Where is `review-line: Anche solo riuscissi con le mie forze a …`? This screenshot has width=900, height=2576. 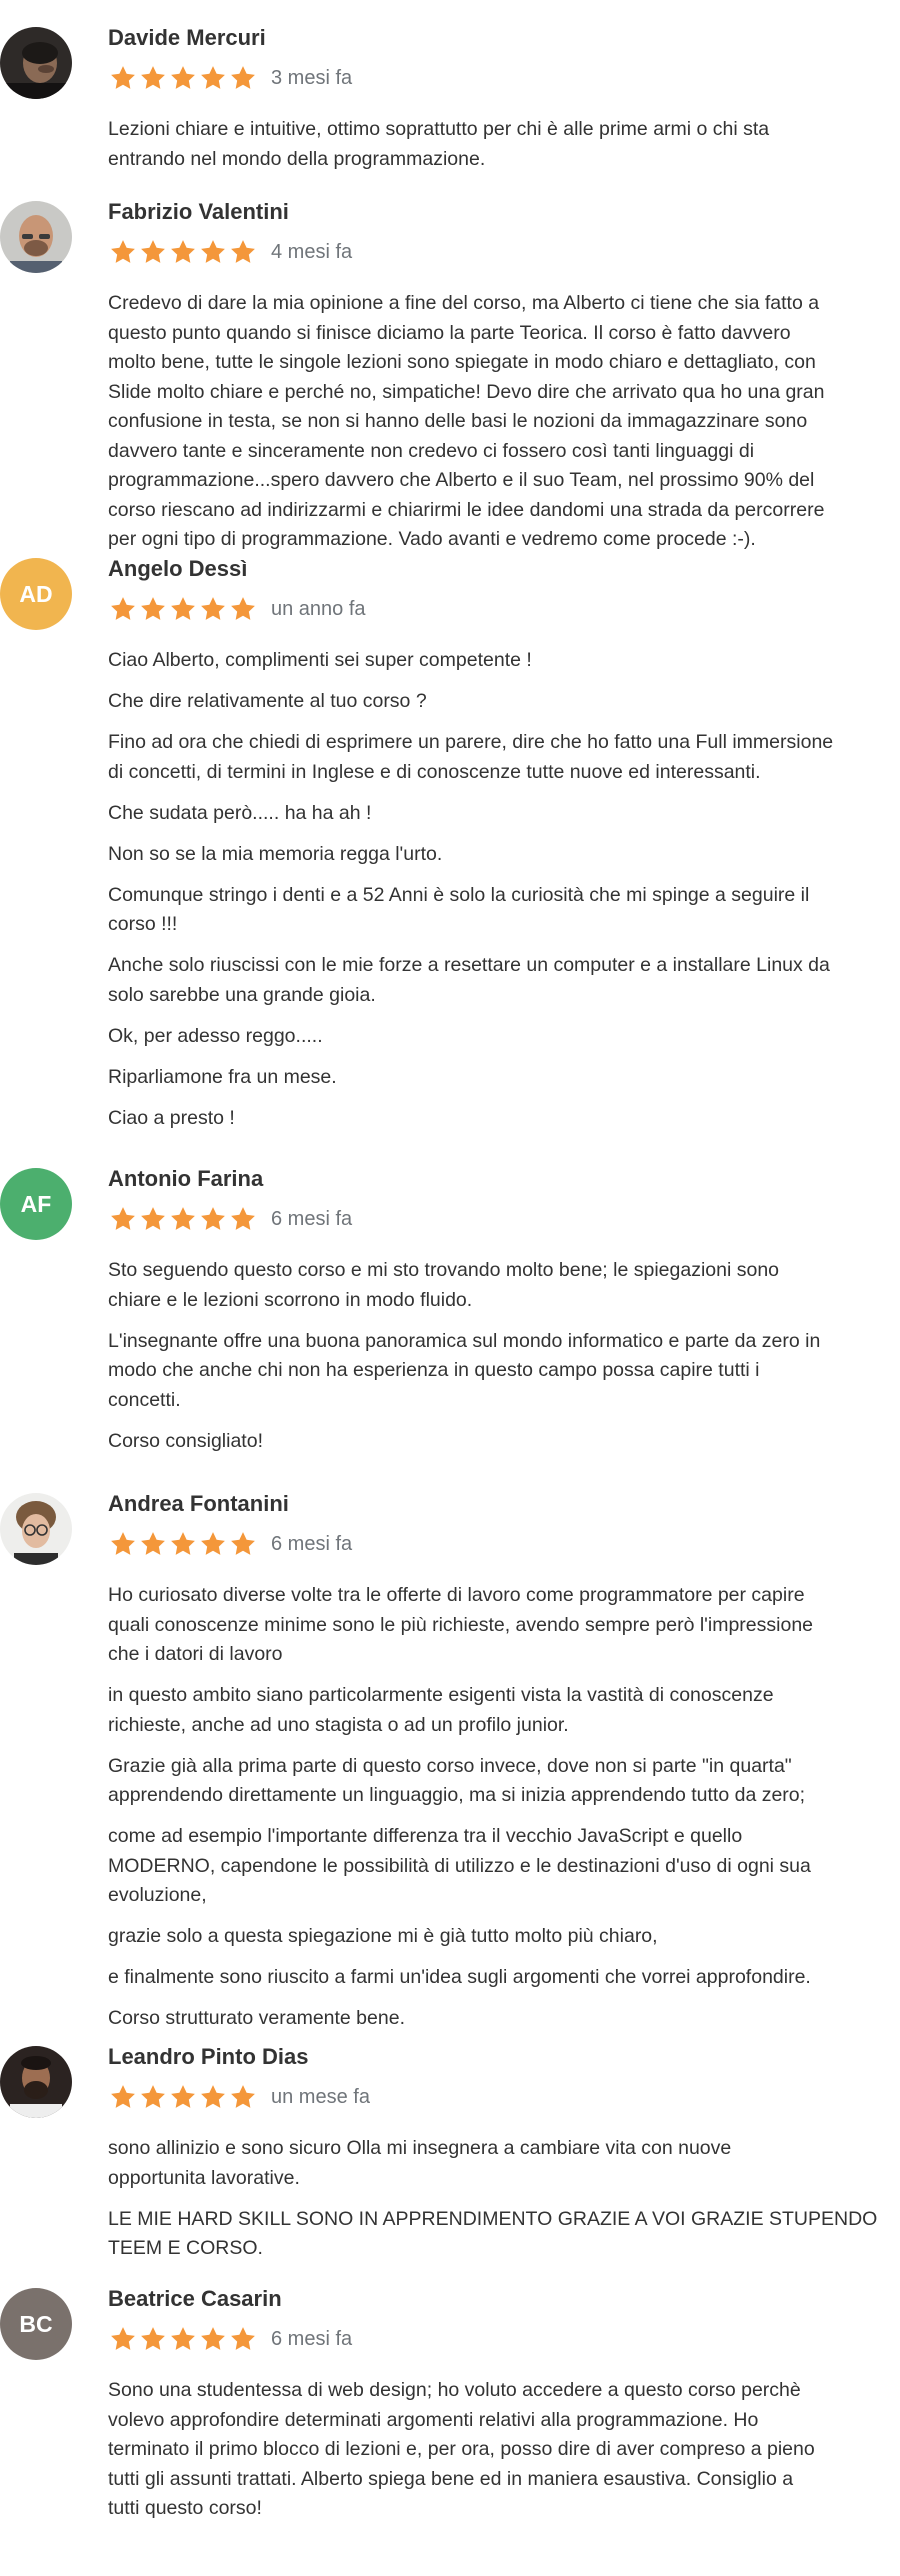 review-line: Anche solo riuscissi con le mie forze a … is located at coordinates (469, 965).